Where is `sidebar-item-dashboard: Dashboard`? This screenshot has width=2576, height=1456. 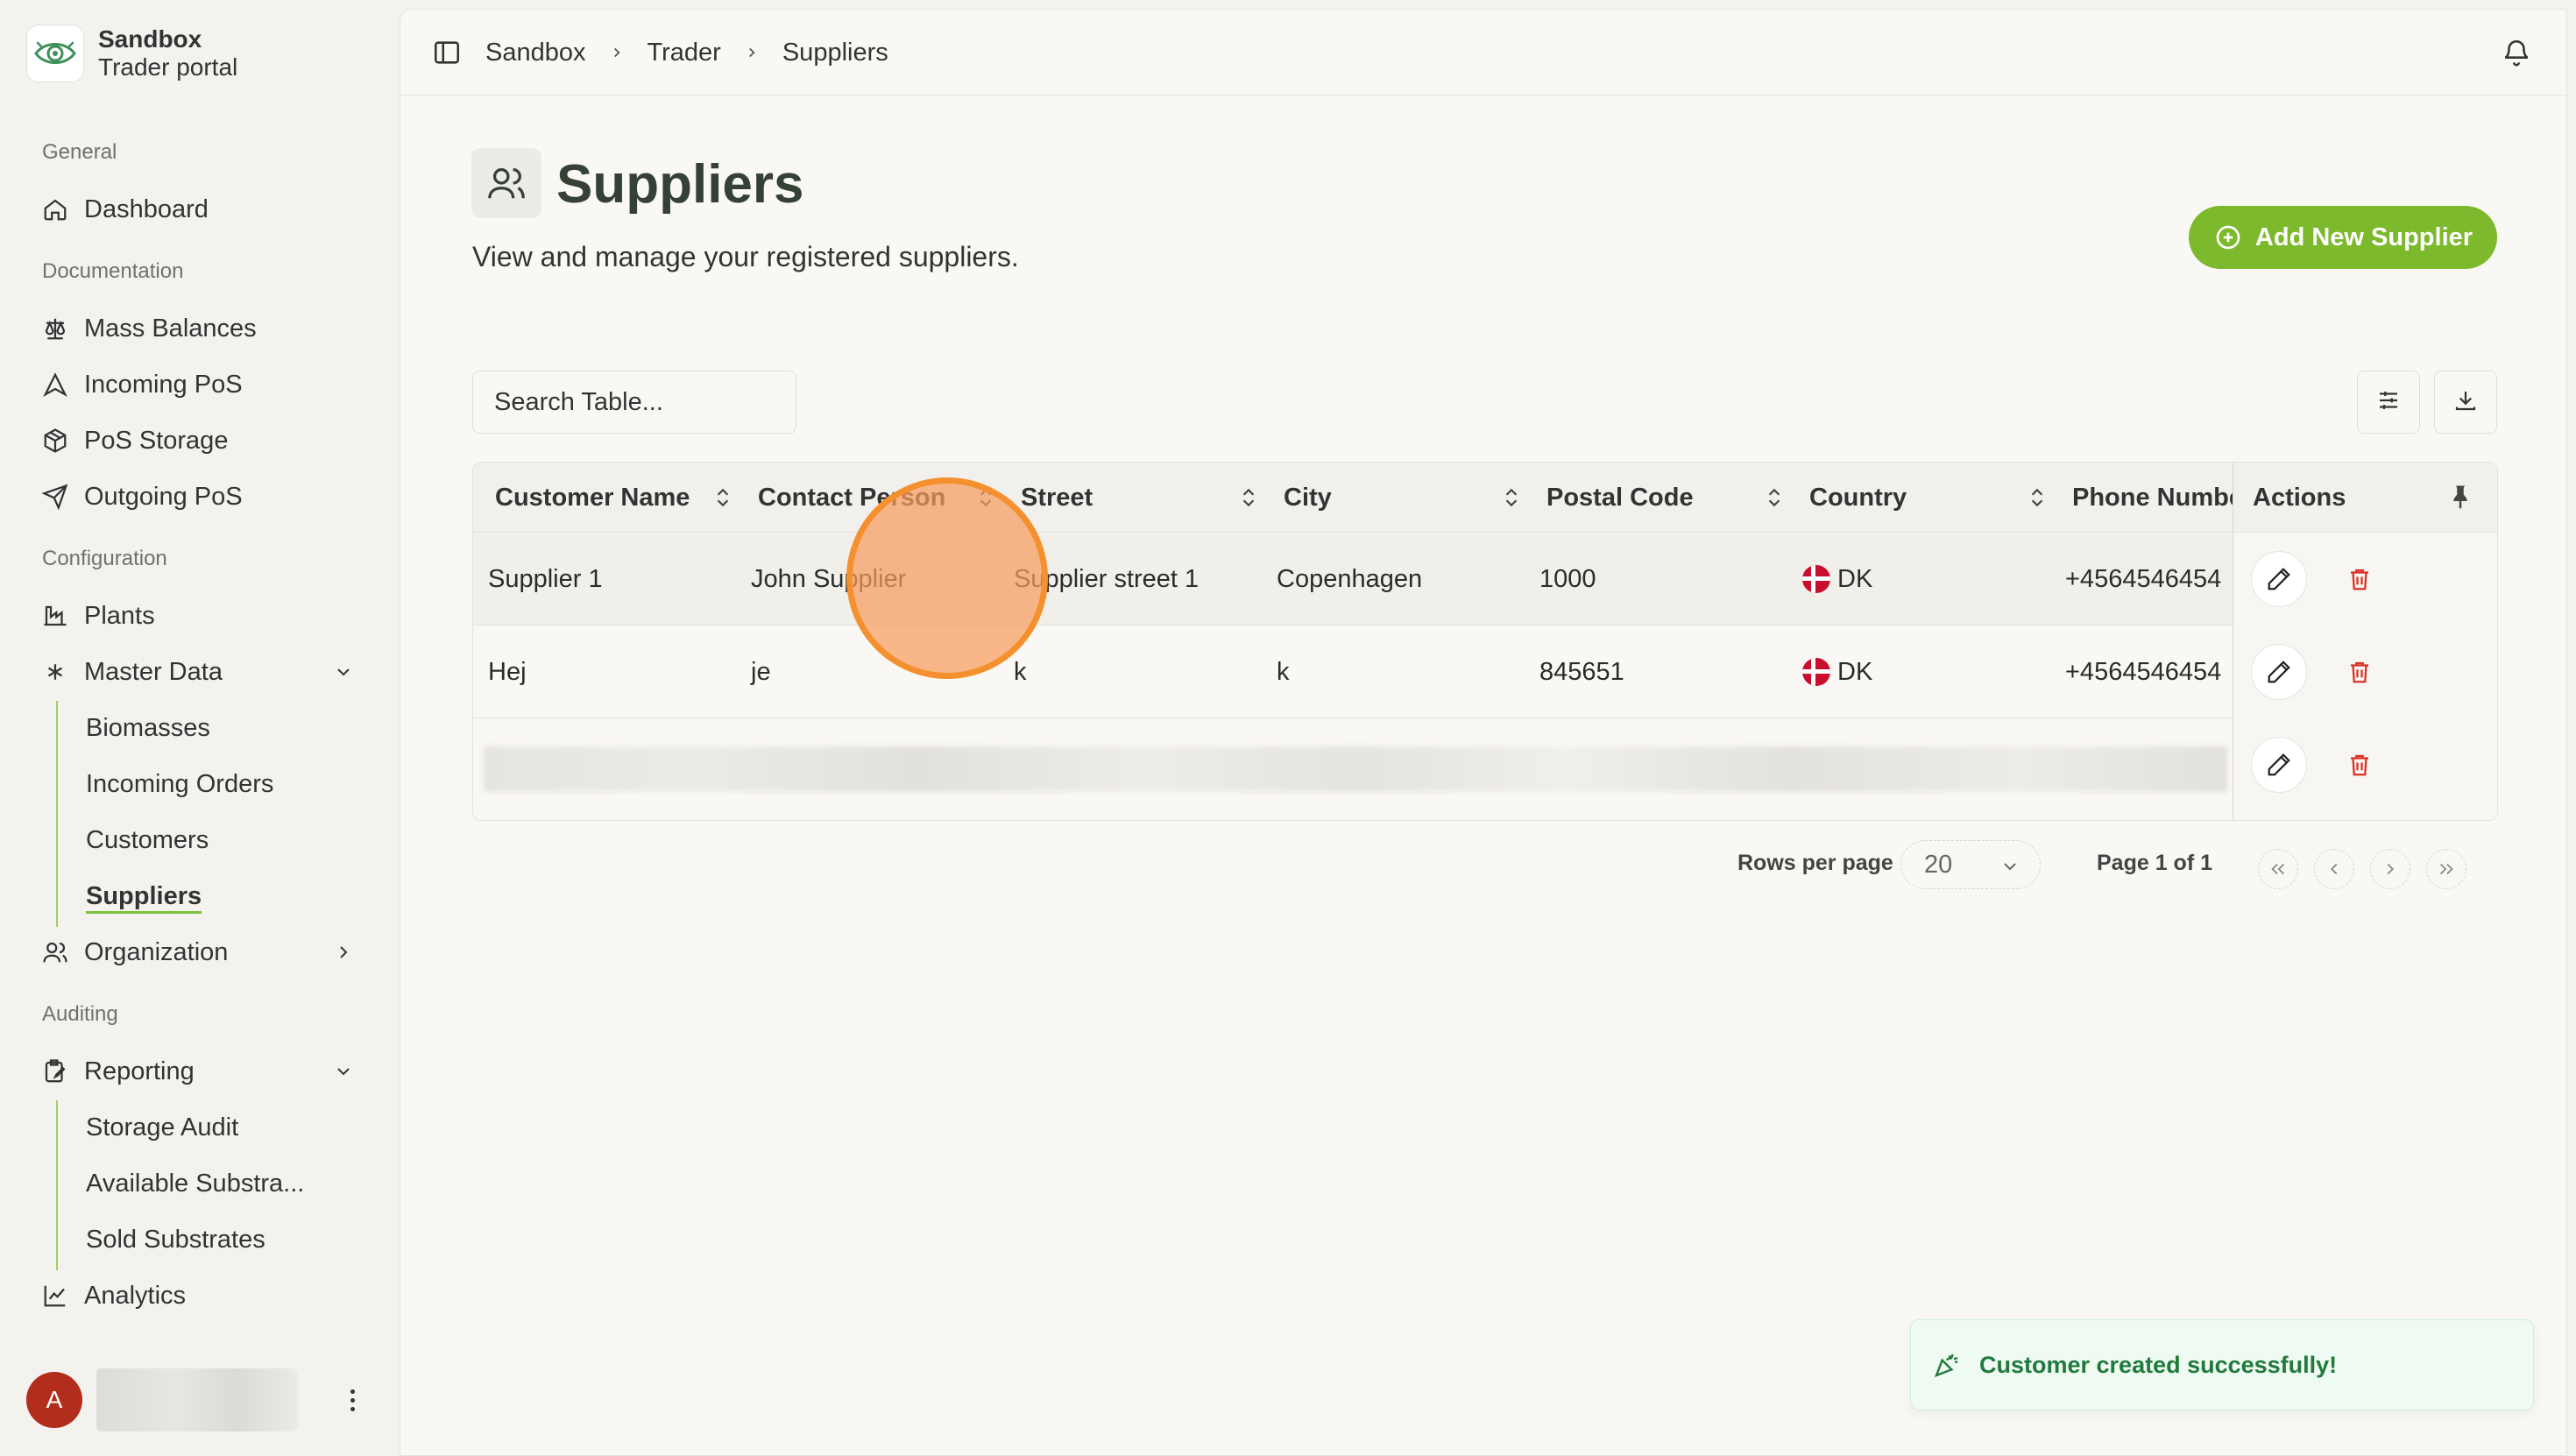
sidebar-item-dashboard: Dashboard is located at coordinates (198, 209).